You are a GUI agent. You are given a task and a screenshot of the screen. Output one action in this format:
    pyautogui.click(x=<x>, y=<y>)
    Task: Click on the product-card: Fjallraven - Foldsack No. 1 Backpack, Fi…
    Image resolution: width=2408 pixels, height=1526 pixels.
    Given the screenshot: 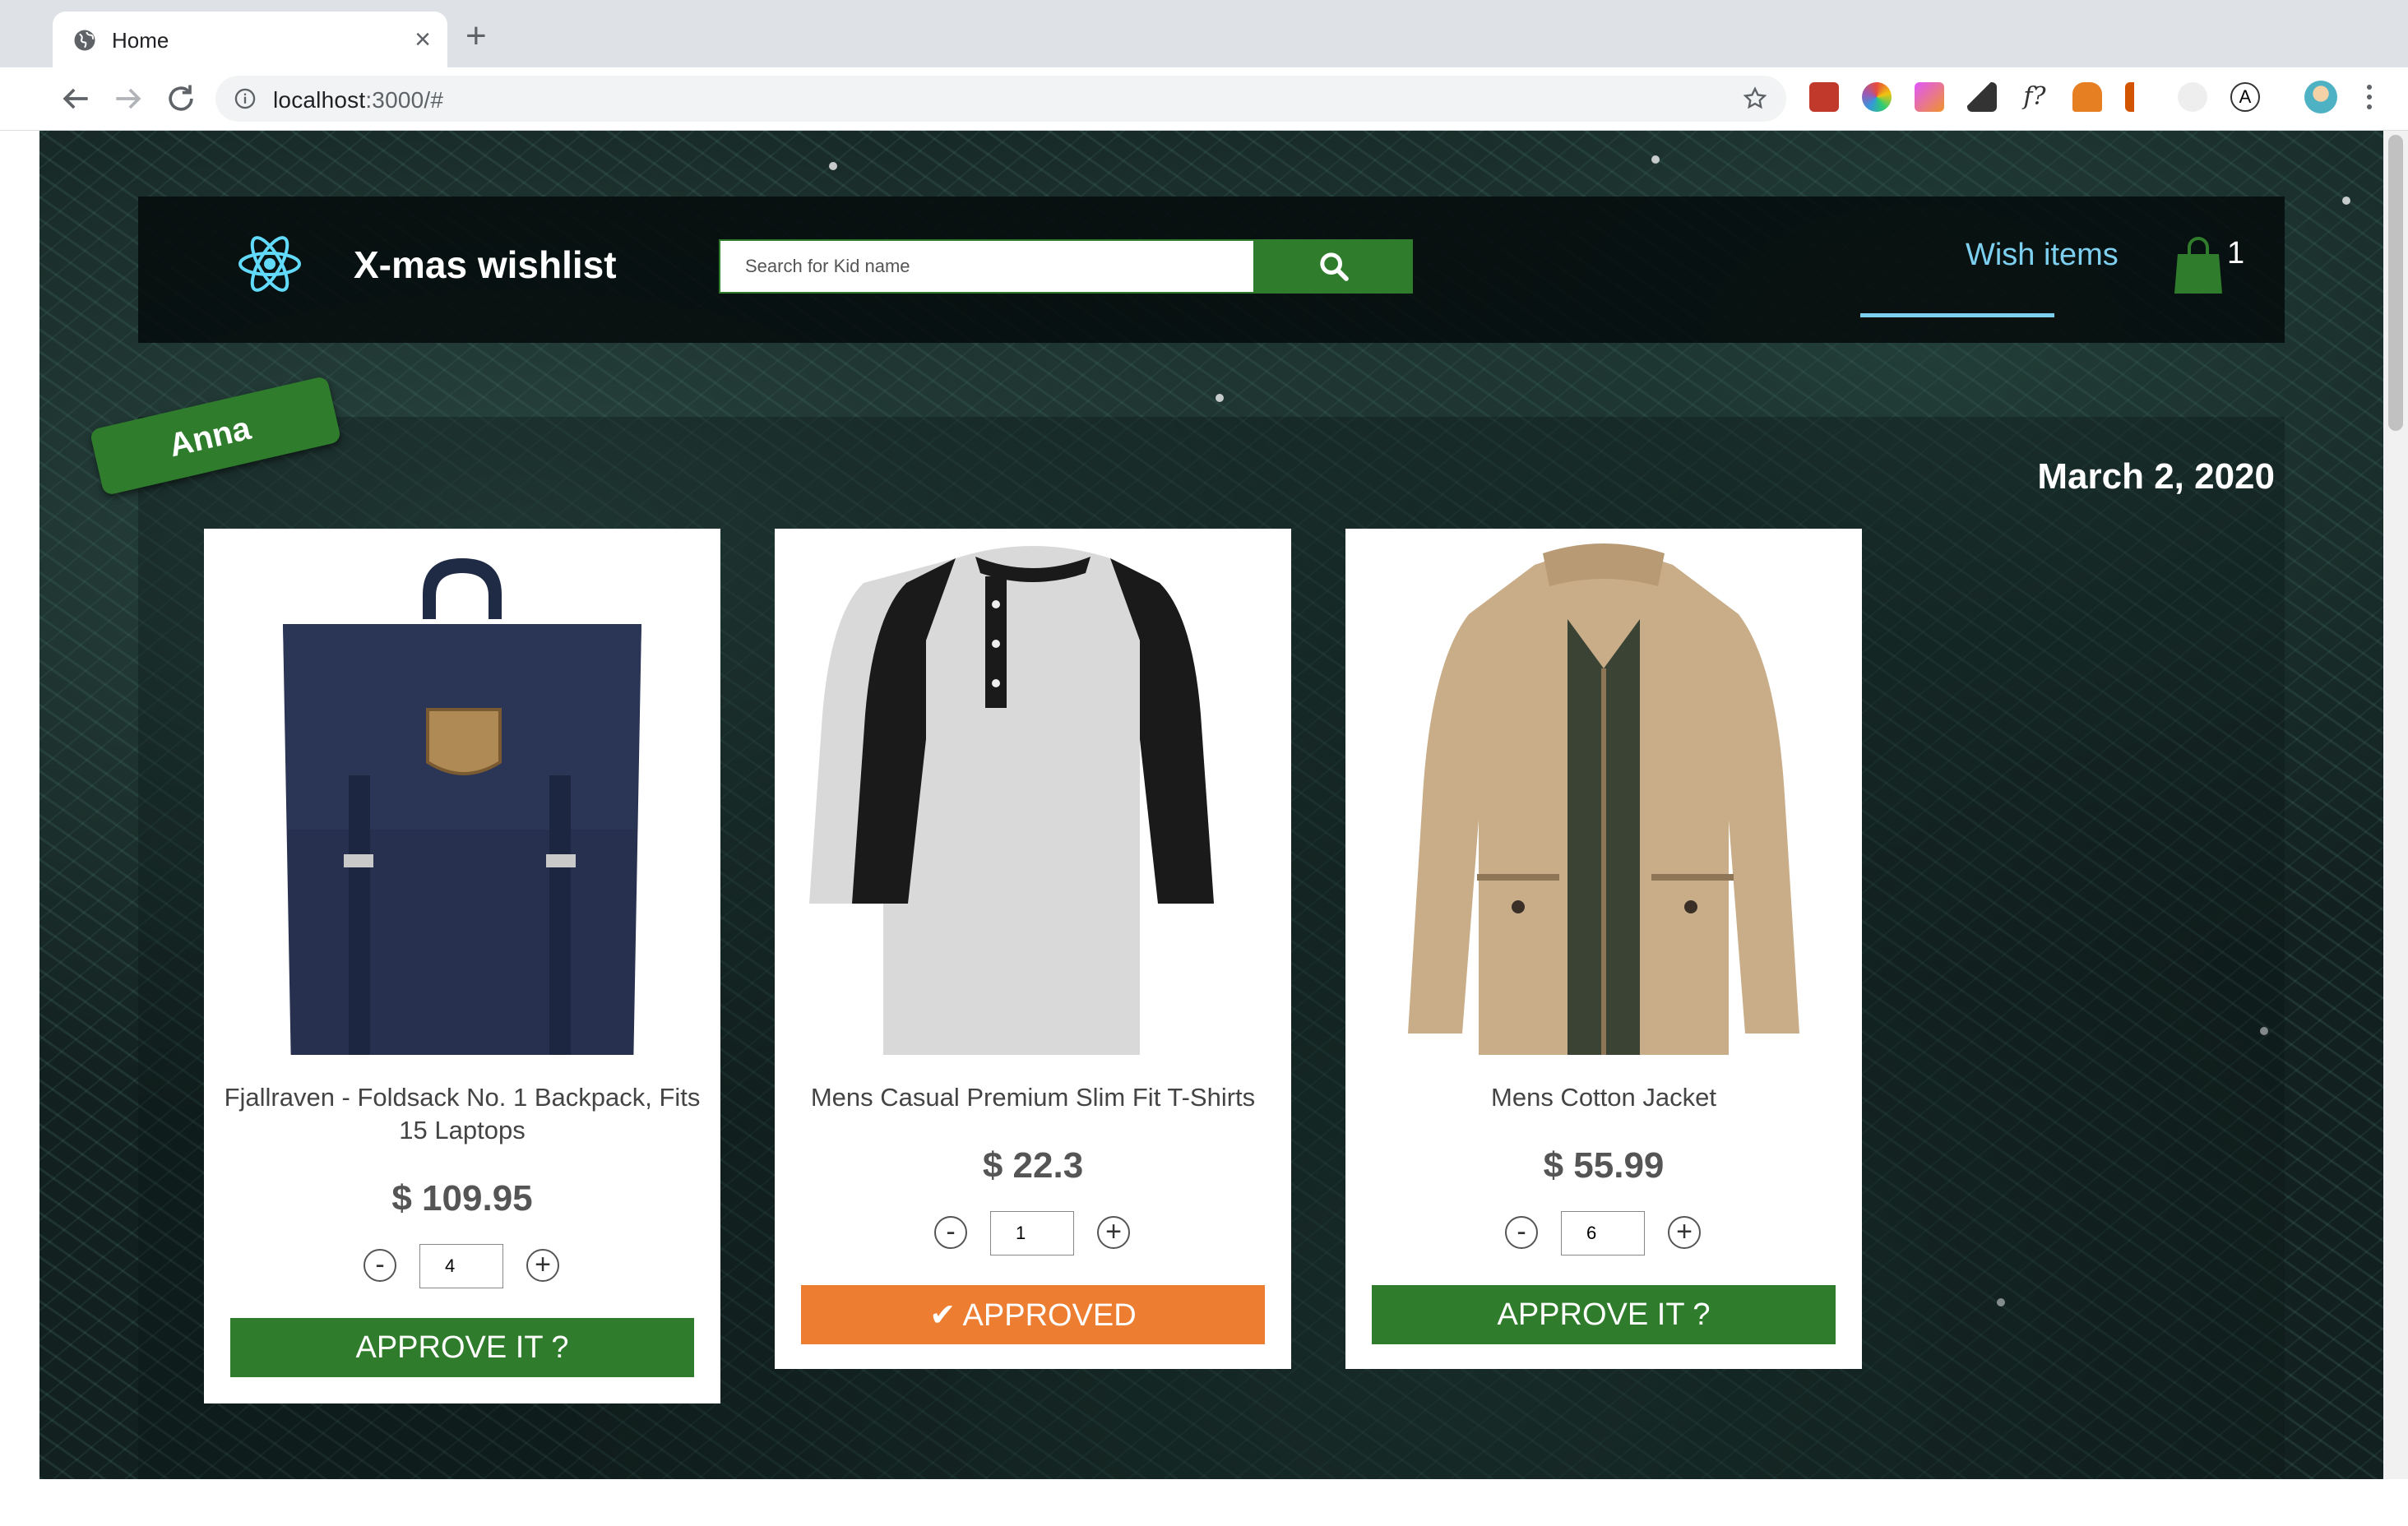 What is the action you would take?
    pyautogui.click(x=462, y=966)
    